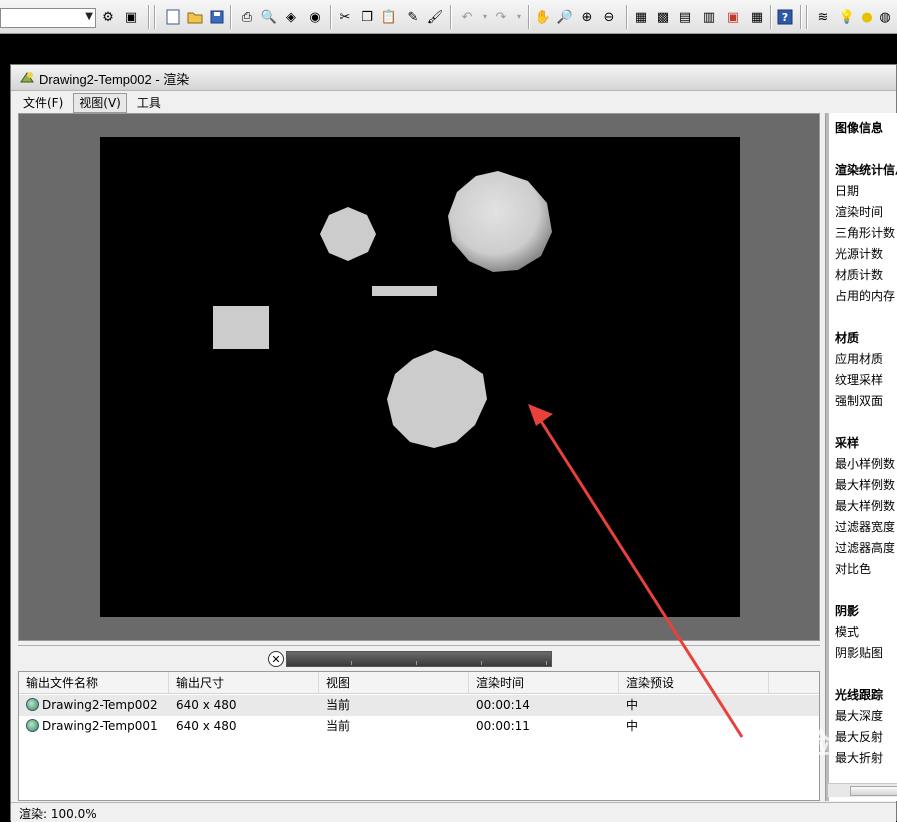  I want to click on cut-icon: ✂, so click(345, 17).